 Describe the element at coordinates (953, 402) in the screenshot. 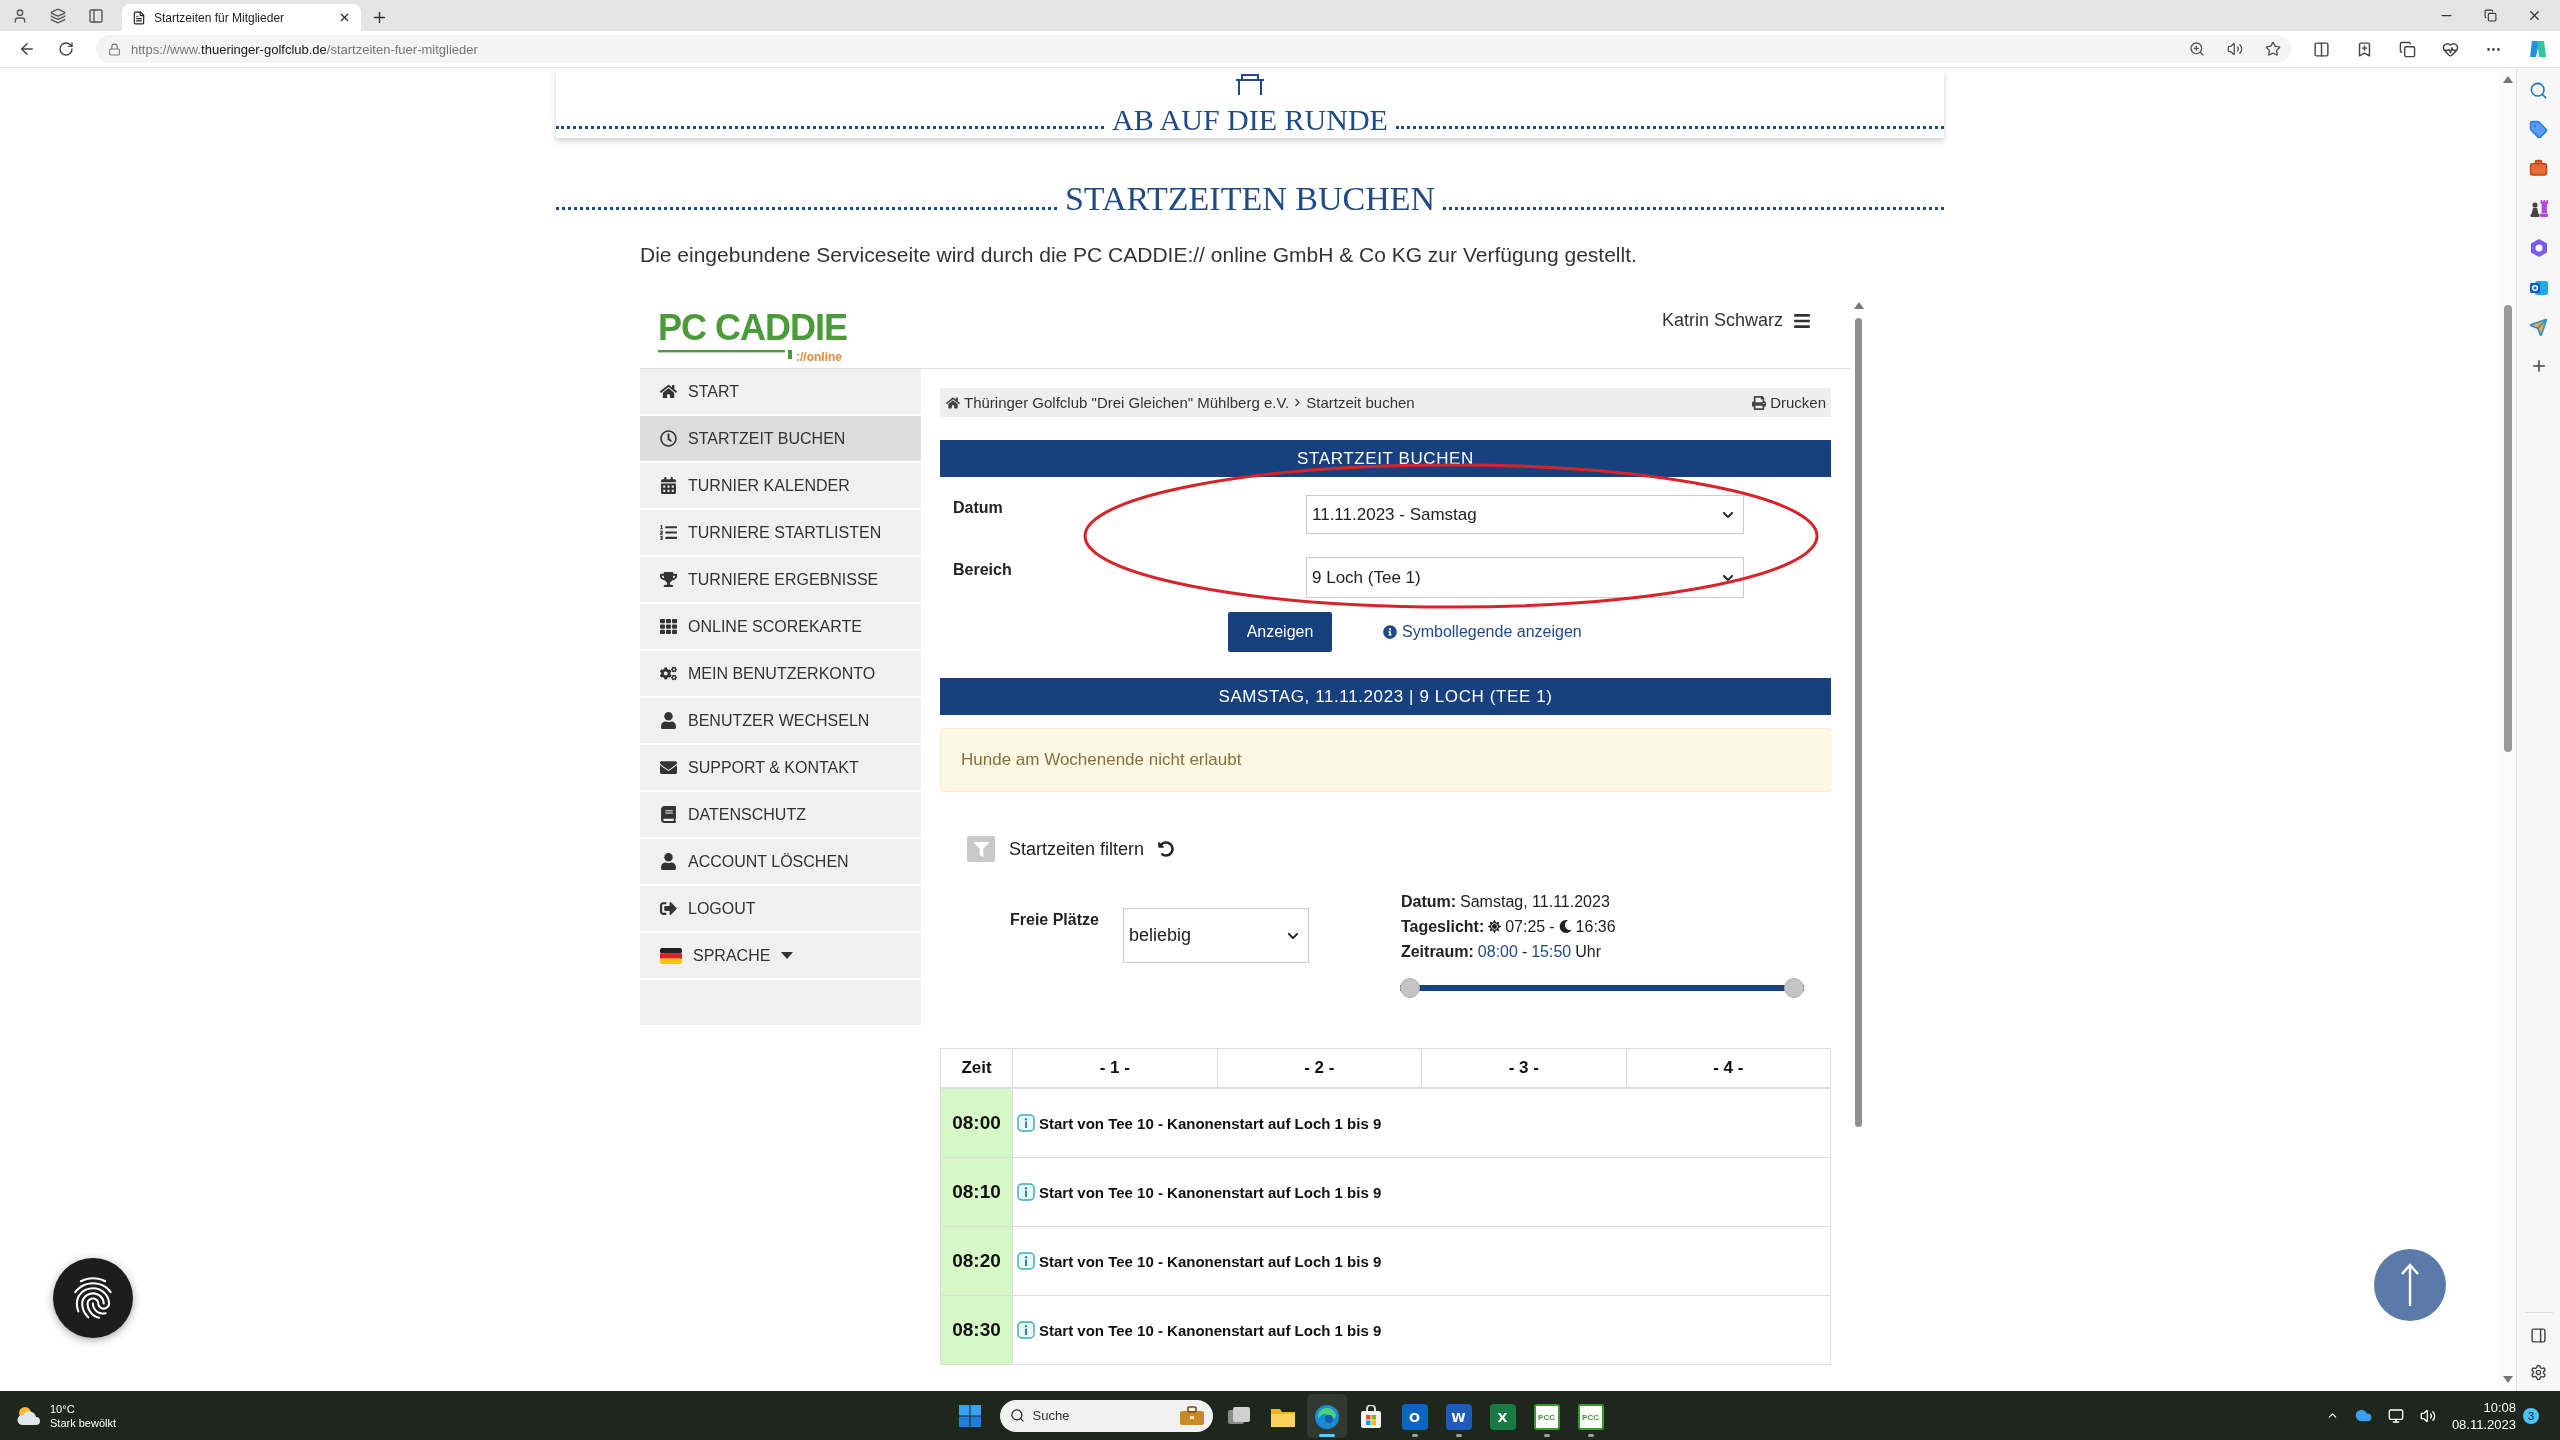

I see `home-icon` at that location.